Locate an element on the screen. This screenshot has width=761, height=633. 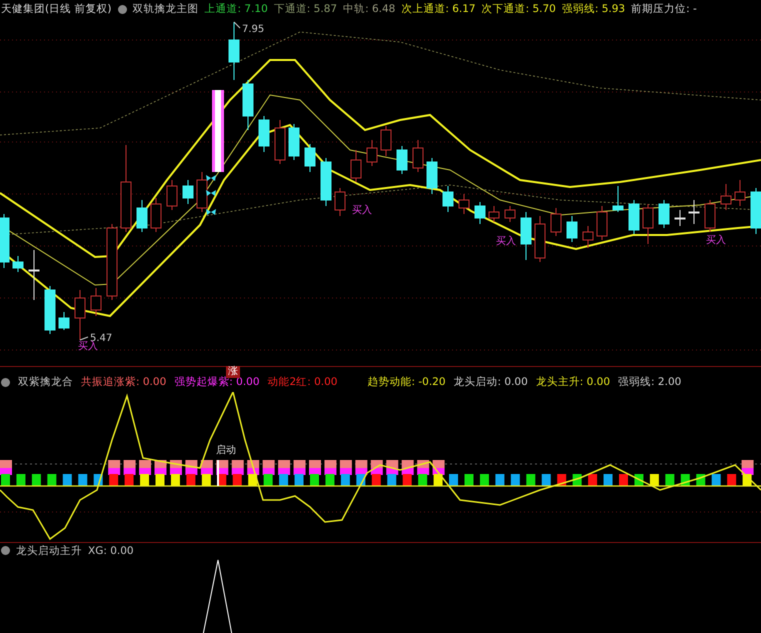
stock-title: 天健集团(日线 前复权) is located at coordinates (56, 9).